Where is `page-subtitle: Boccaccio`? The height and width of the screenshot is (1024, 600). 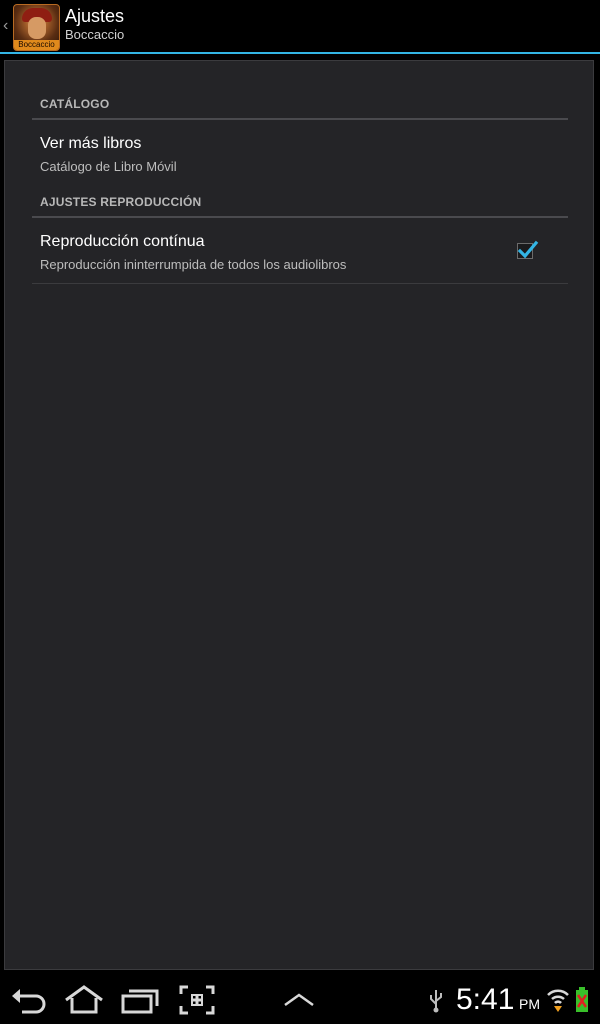
page-subtitle: Boccaccio is located at coordinates (95, 34).